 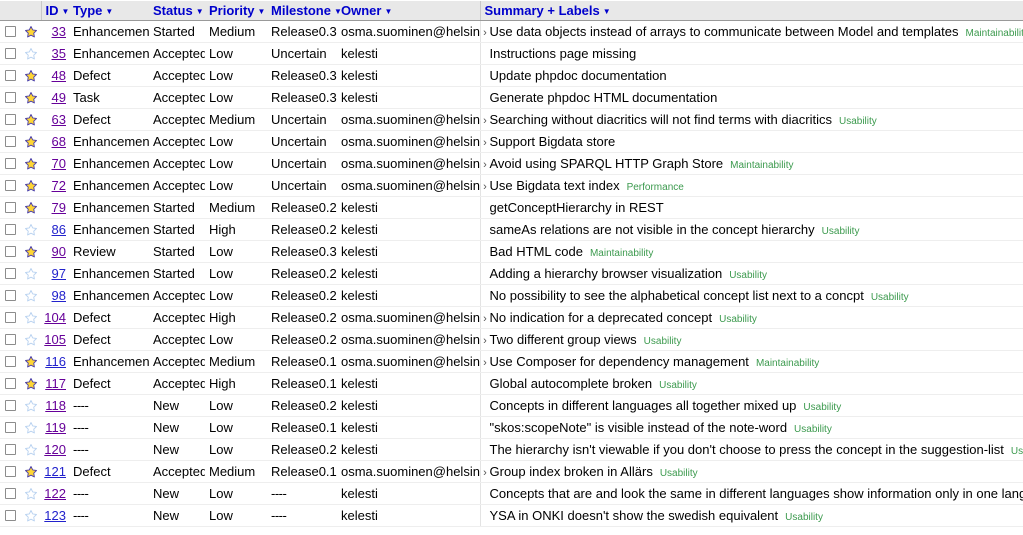 I want to click on issue-id-link: 90, so click(x=59, y=251).